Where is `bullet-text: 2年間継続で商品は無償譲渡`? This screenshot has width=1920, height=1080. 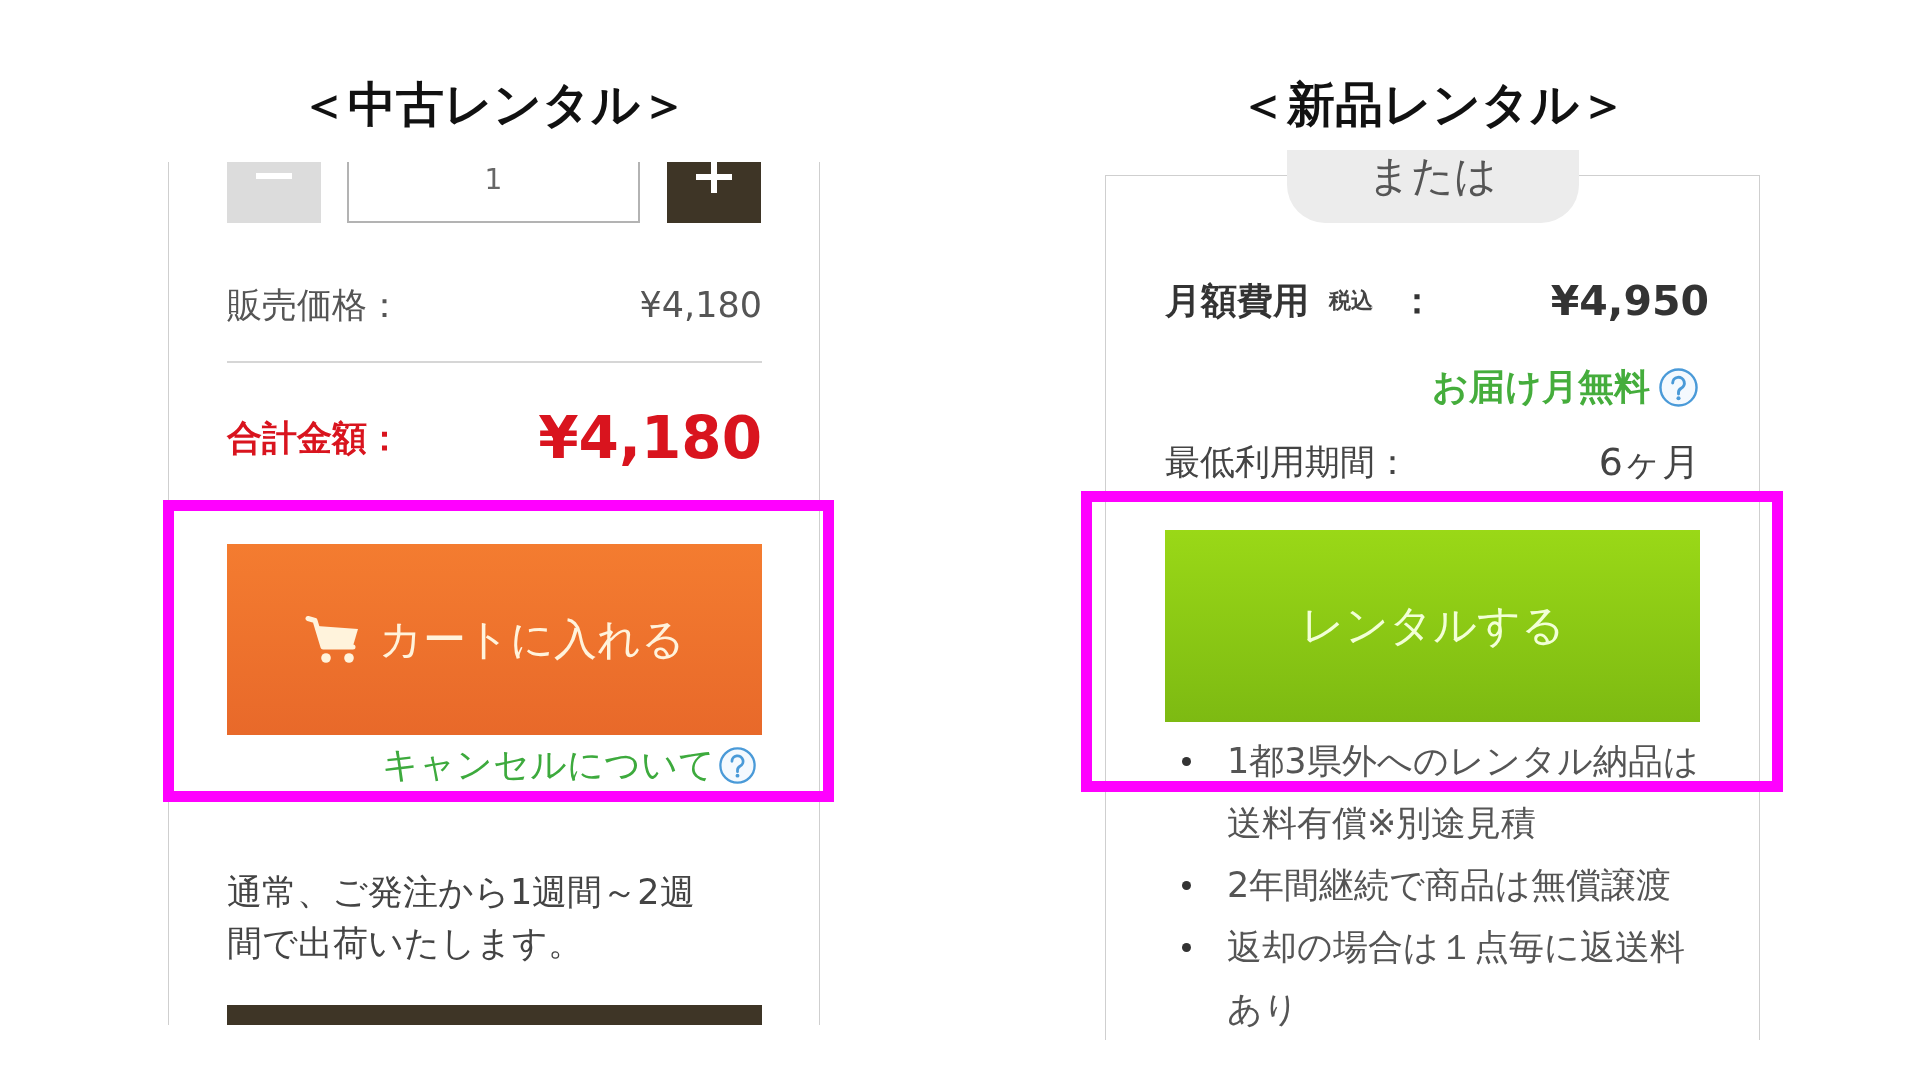
bullet-text: 2年間継続で商品は無償譲渡 is located at coordinates (1450, 885).